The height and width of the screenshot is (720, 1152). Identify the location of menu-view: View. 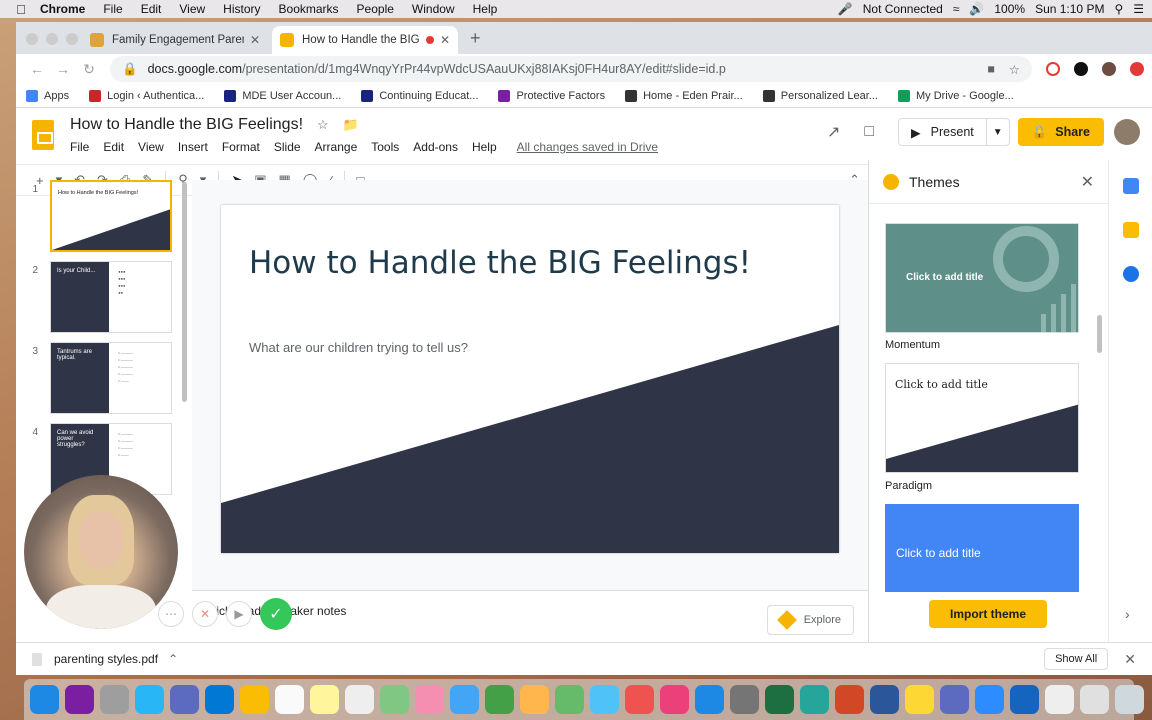
(192, 9).